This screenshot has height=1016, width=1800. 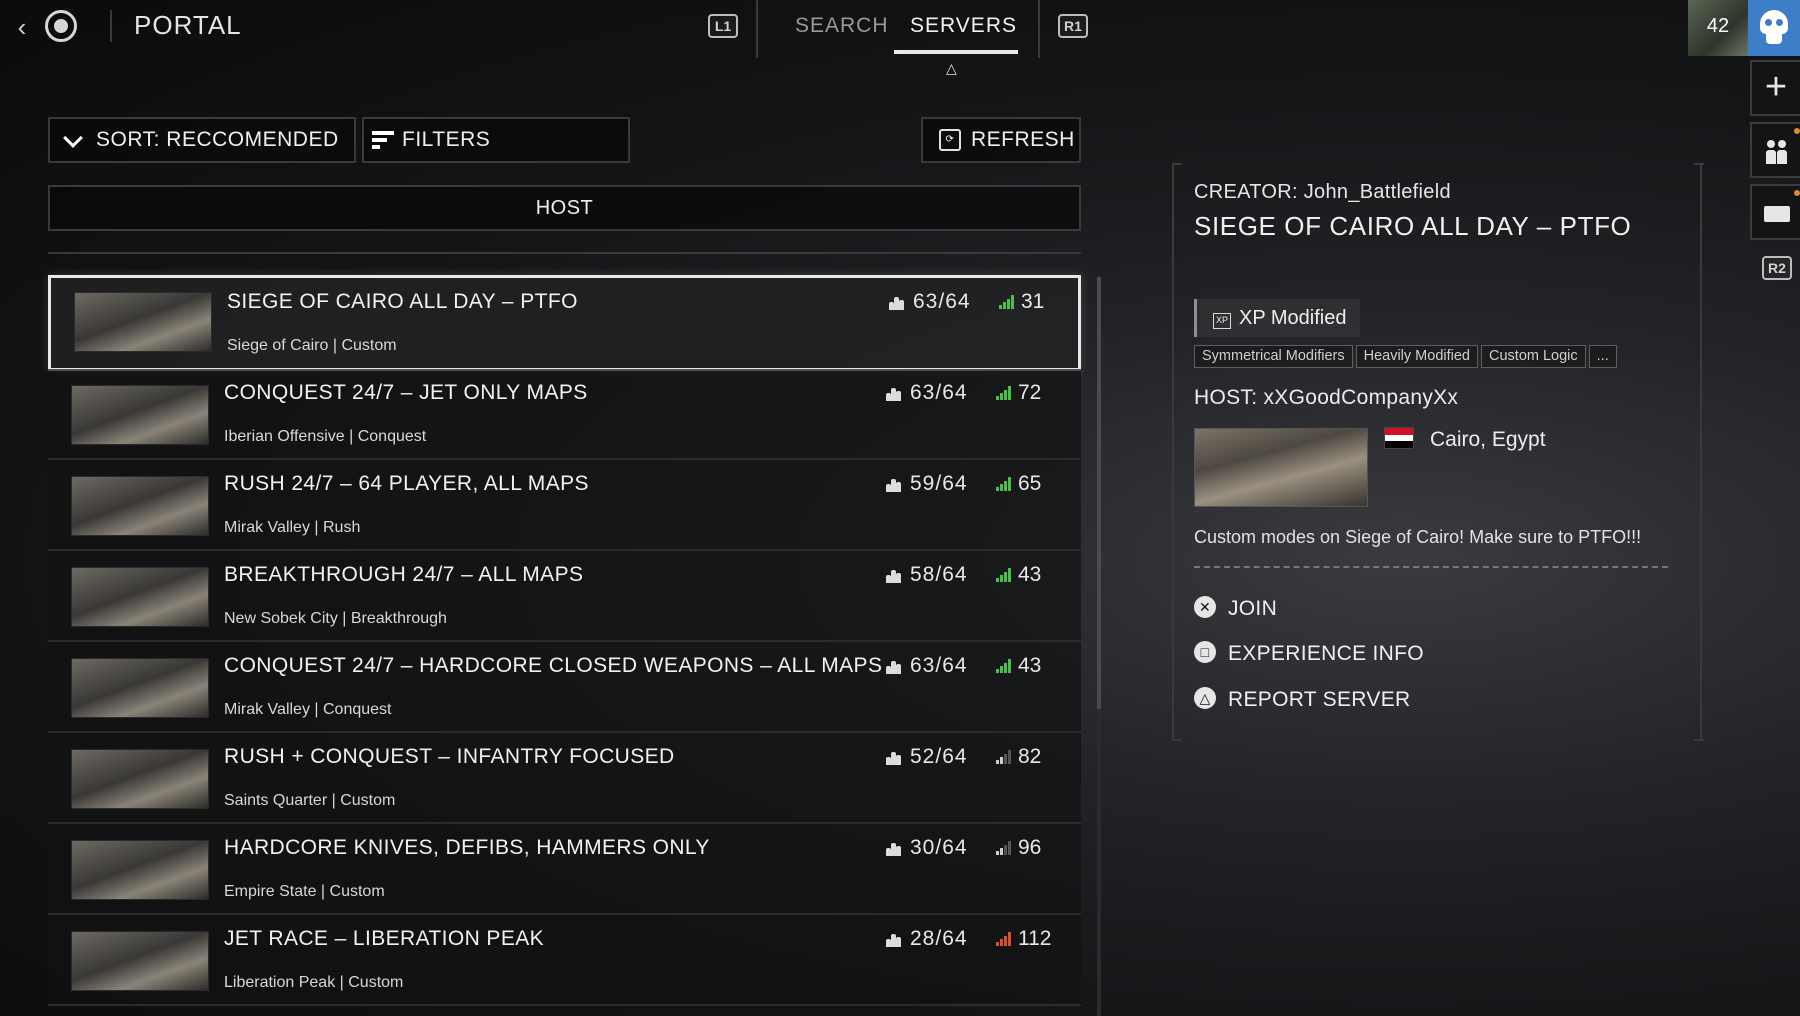 What do you see at coordinates (956, 52) in the screenshot?
I see `active-tab-indicator` at bounding box center [956, 52].